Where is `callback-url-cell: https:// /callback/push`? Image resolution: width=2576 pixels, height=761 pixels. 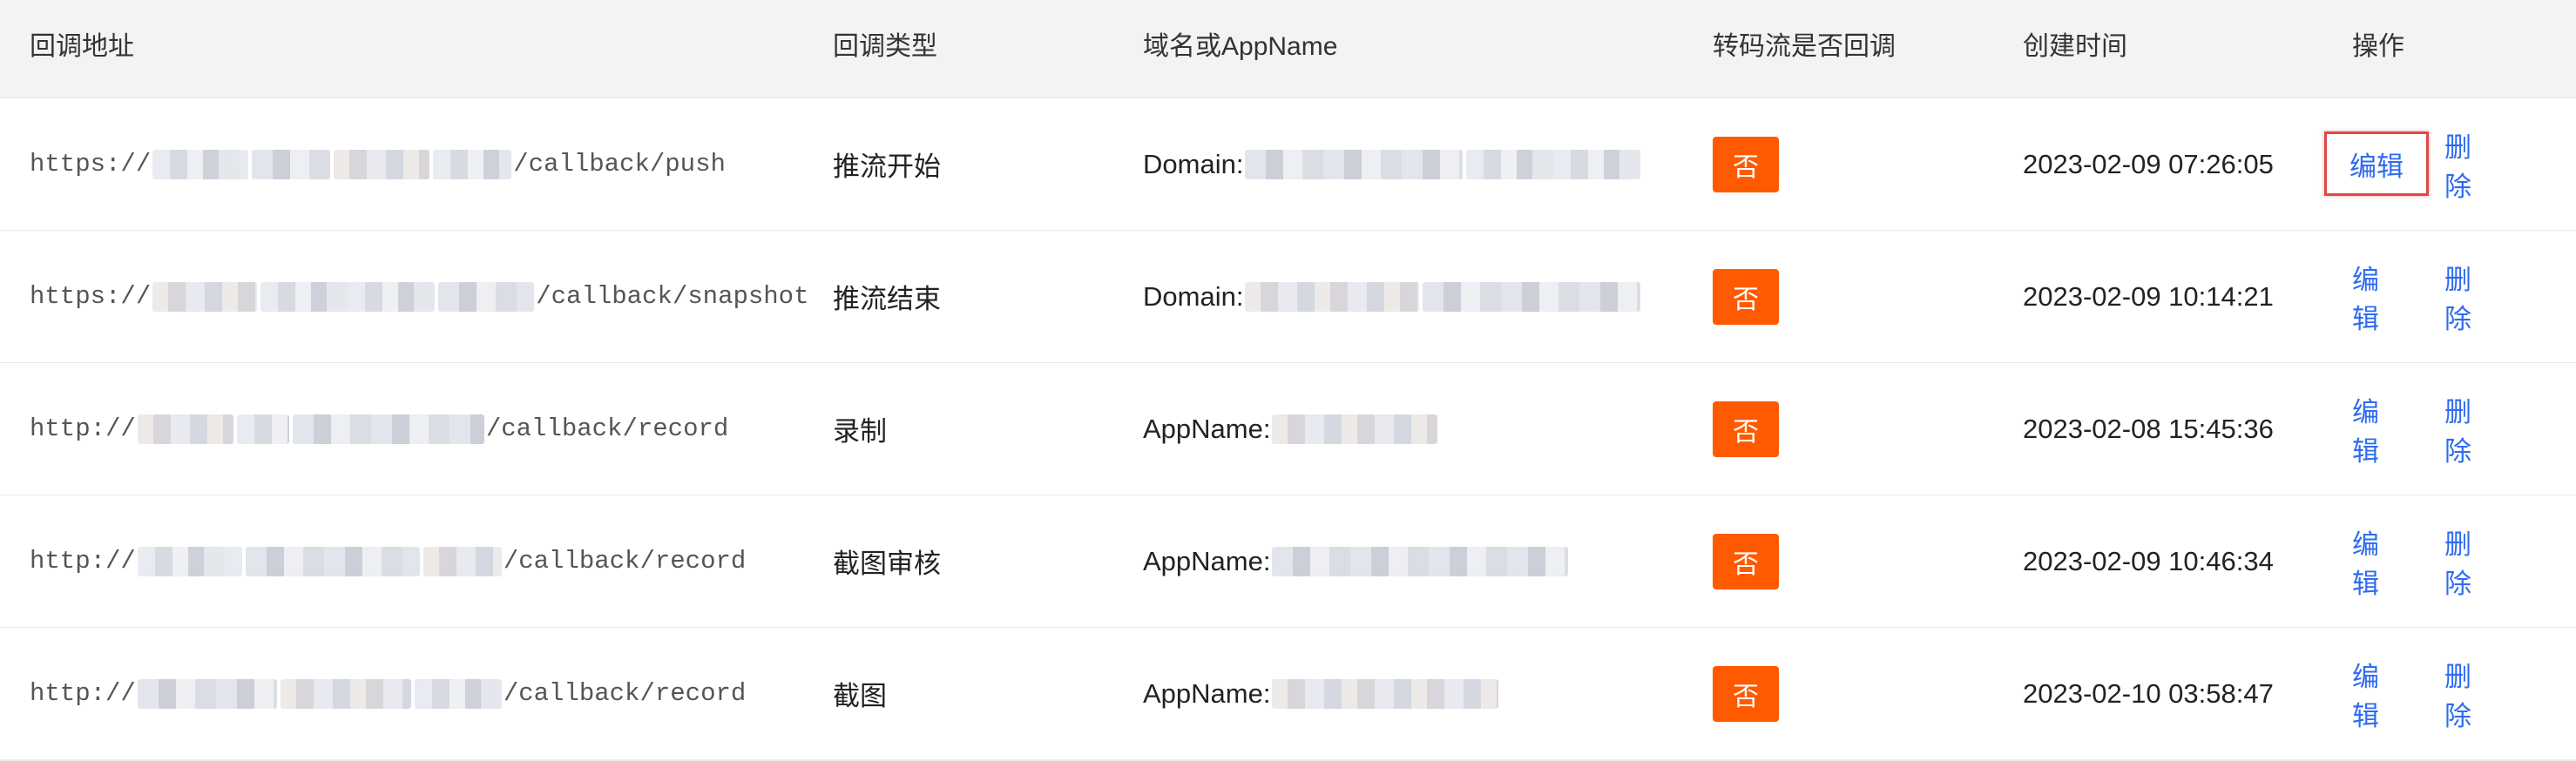
callback-url-cell: https:// /callback/push is located at coordinates (378, 164).